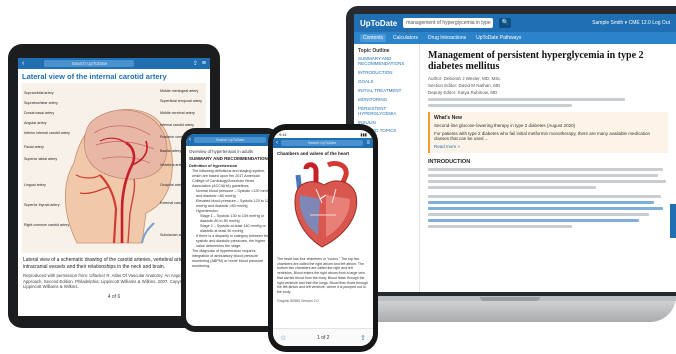  Describe the element at coordinates (386, 82) in the screenshot. I see `toc-item: GOALS` at that location.